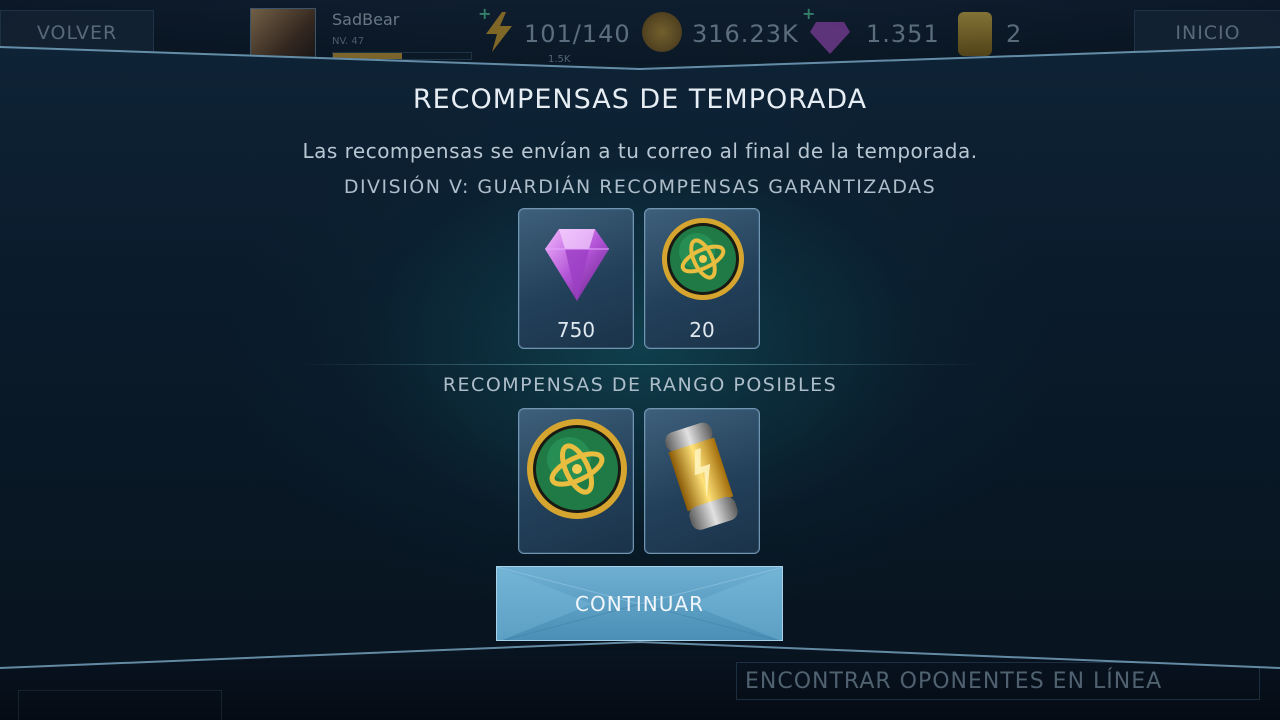  I want to click on continue-label: CONTINUAR, so click(639, 603).